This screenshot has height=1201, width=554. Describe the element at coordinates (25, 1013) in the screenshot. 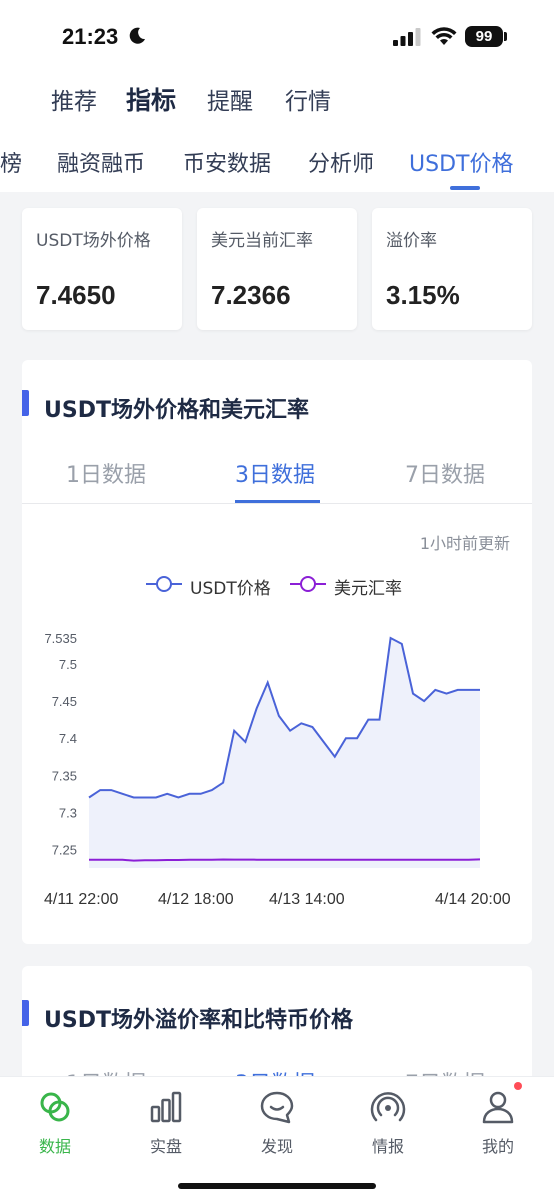

I see `panel-title-accent` at that location.